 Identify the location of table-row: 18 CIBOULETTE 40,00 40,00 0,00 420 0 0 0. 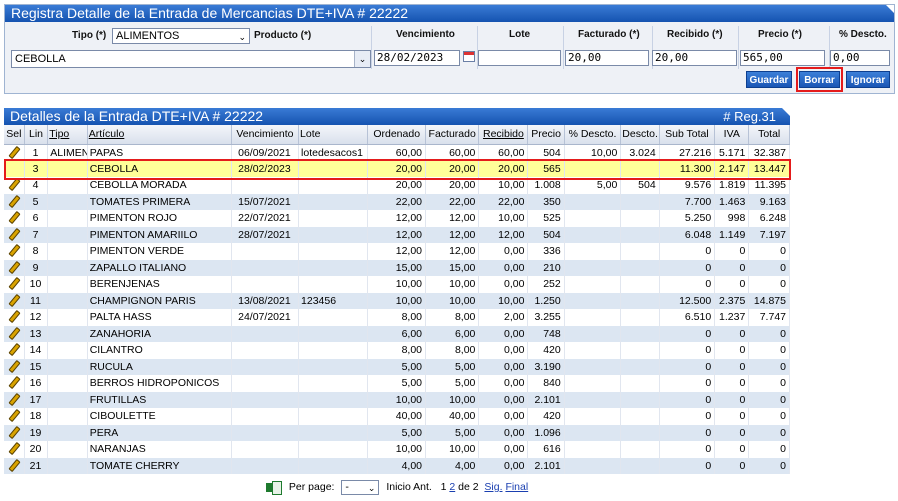
(397, 416).